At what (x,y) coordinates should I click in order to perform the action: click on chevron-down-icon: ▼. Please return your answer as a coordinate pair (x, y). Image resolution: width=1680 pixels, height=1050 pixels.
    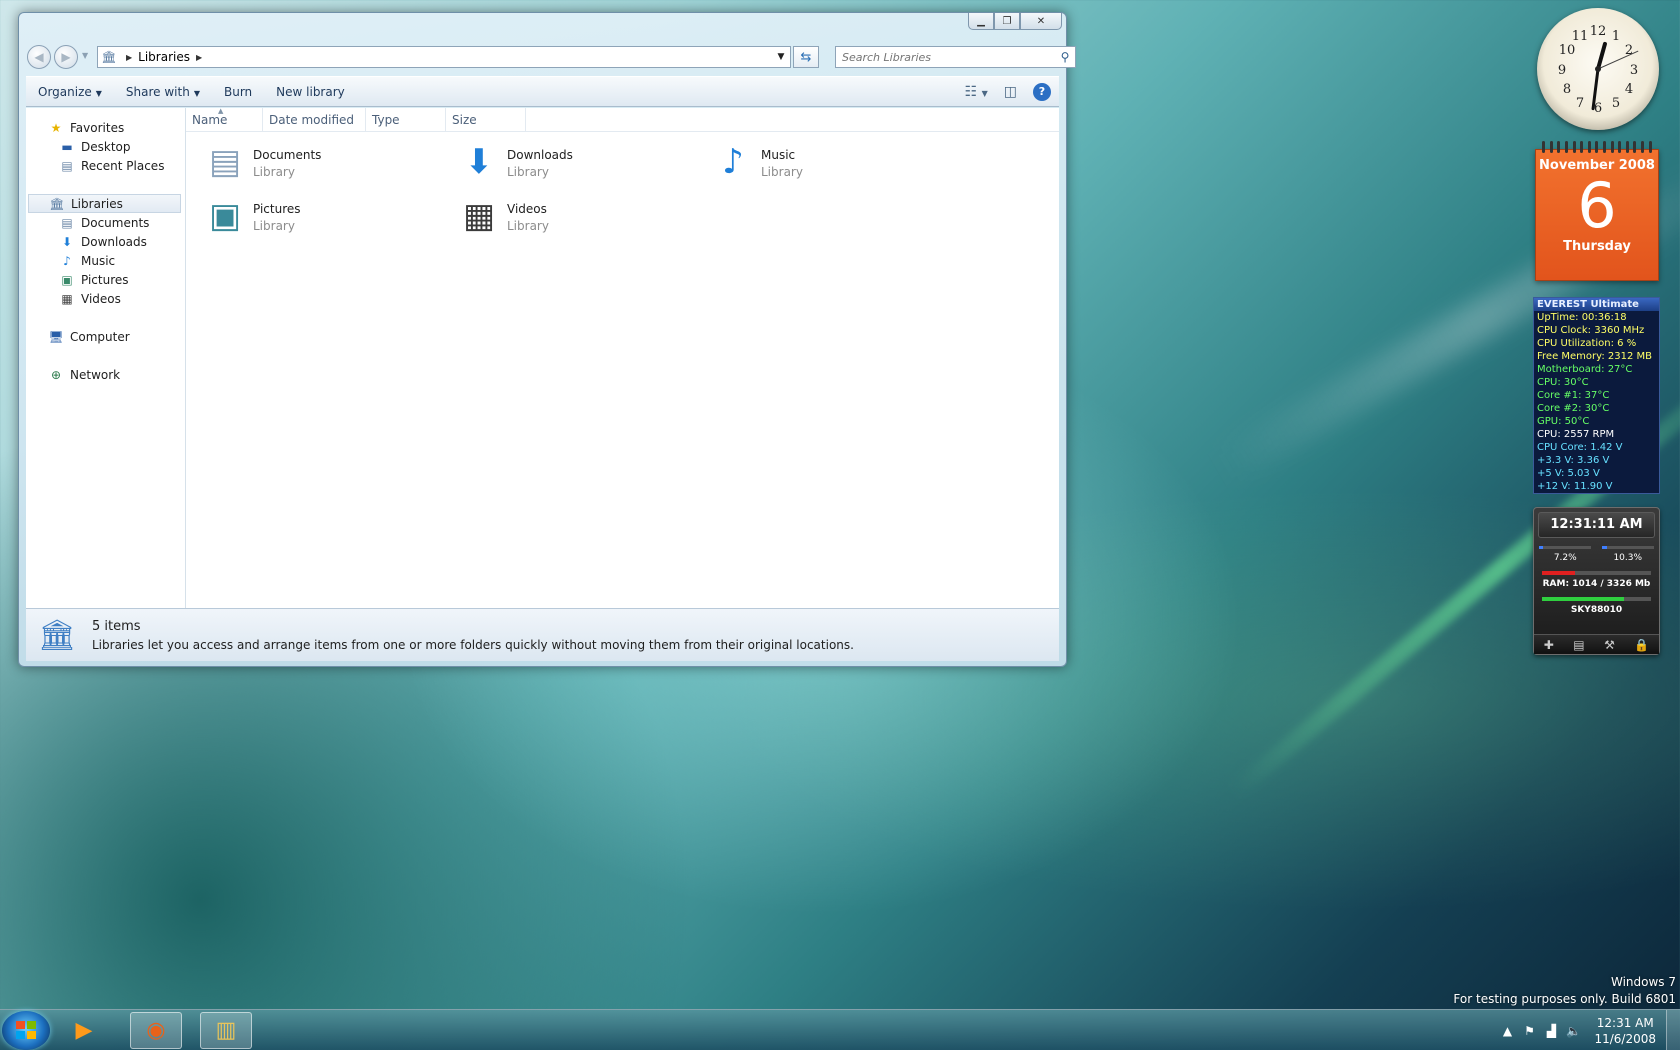
    Looking at the image, I should click on (98, 93).